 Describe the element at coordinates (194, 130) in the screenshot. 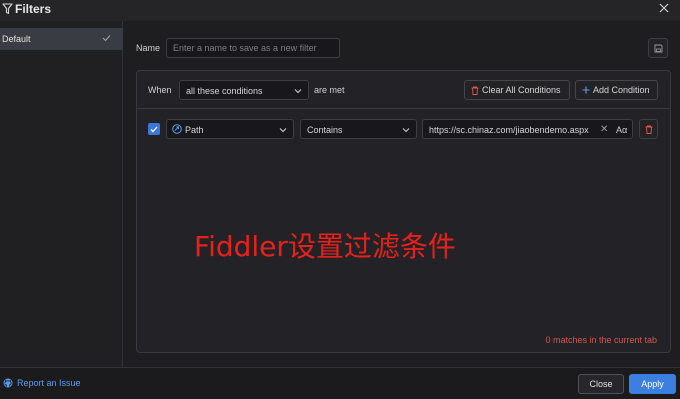

I see `field-value: Path` at that location.